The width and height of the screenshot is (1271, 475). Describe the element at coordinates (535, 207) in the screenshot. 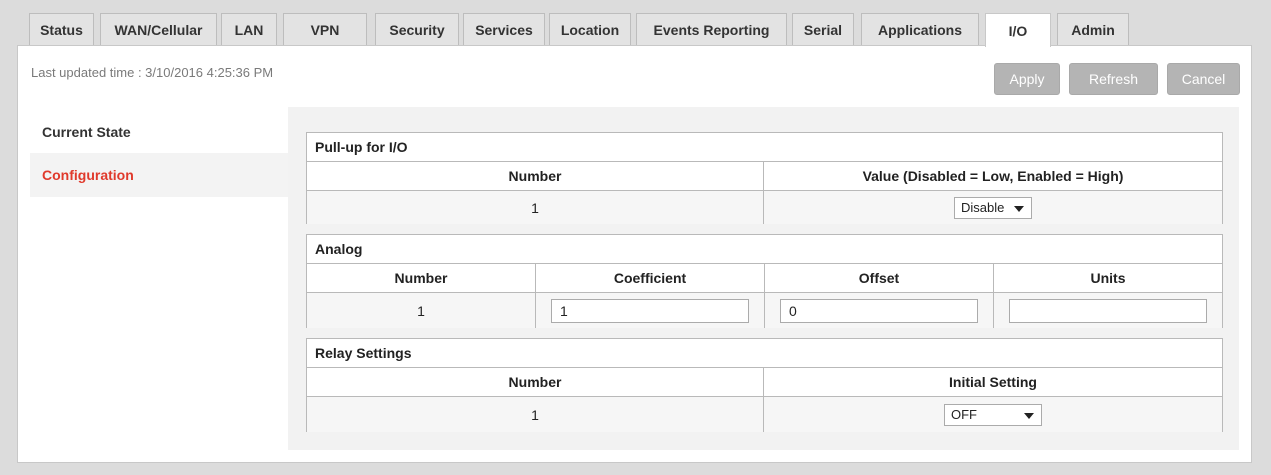

I see `pullup-number-cell: 1` at that location.